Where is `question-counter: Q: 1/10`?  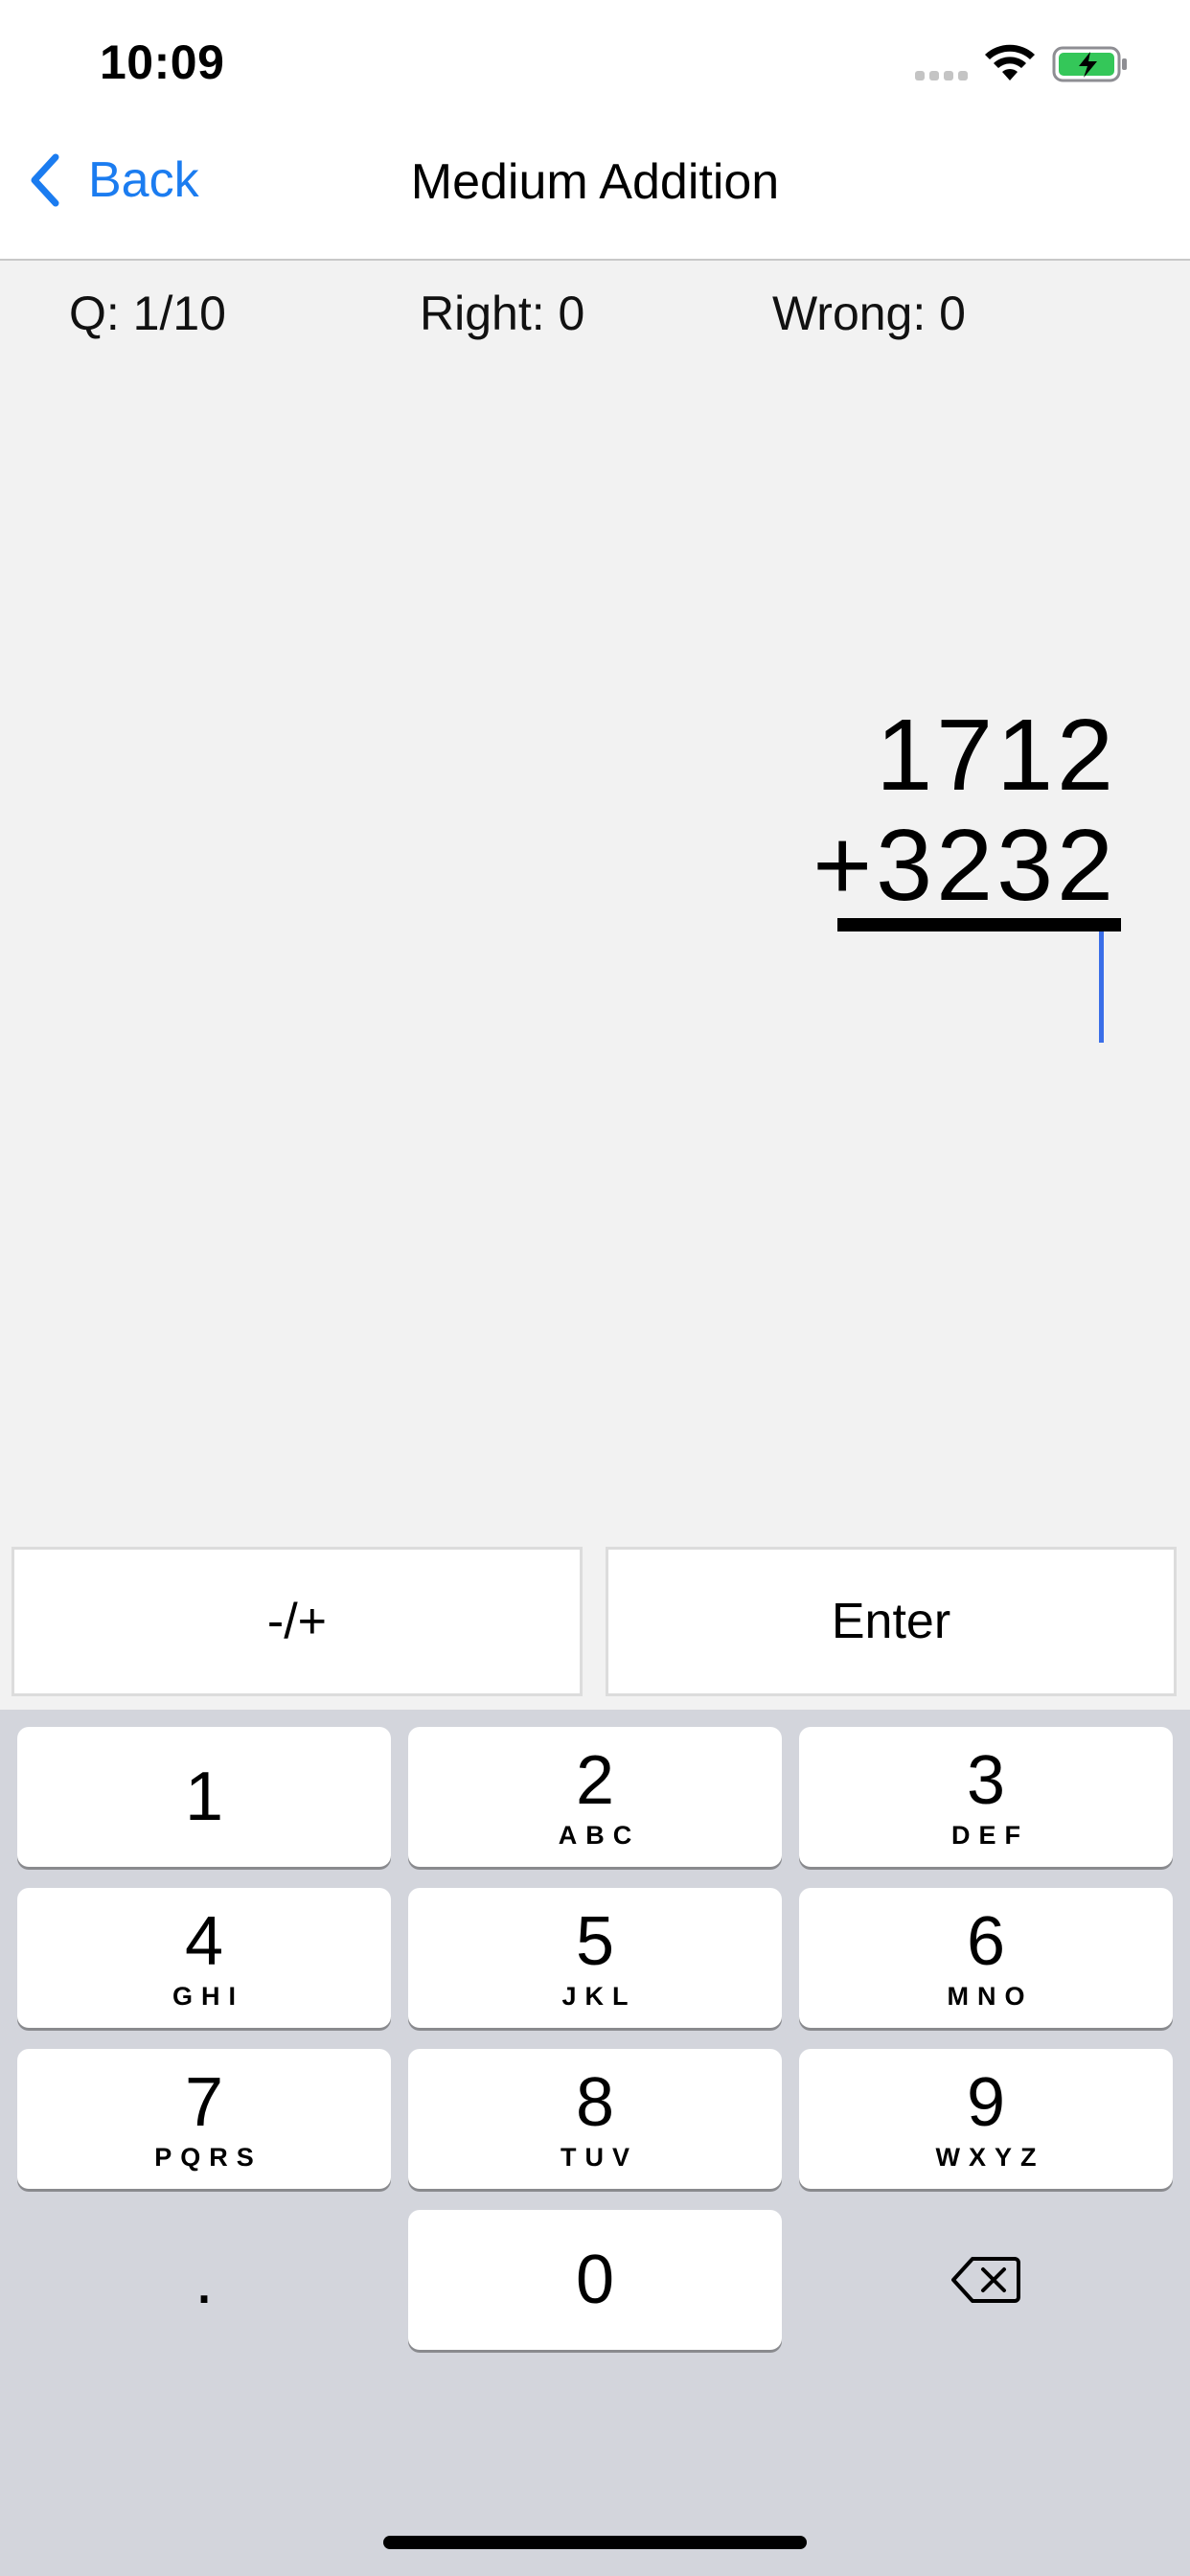
question-counter: Q: 1/10 is located at coordinates (148, 313).